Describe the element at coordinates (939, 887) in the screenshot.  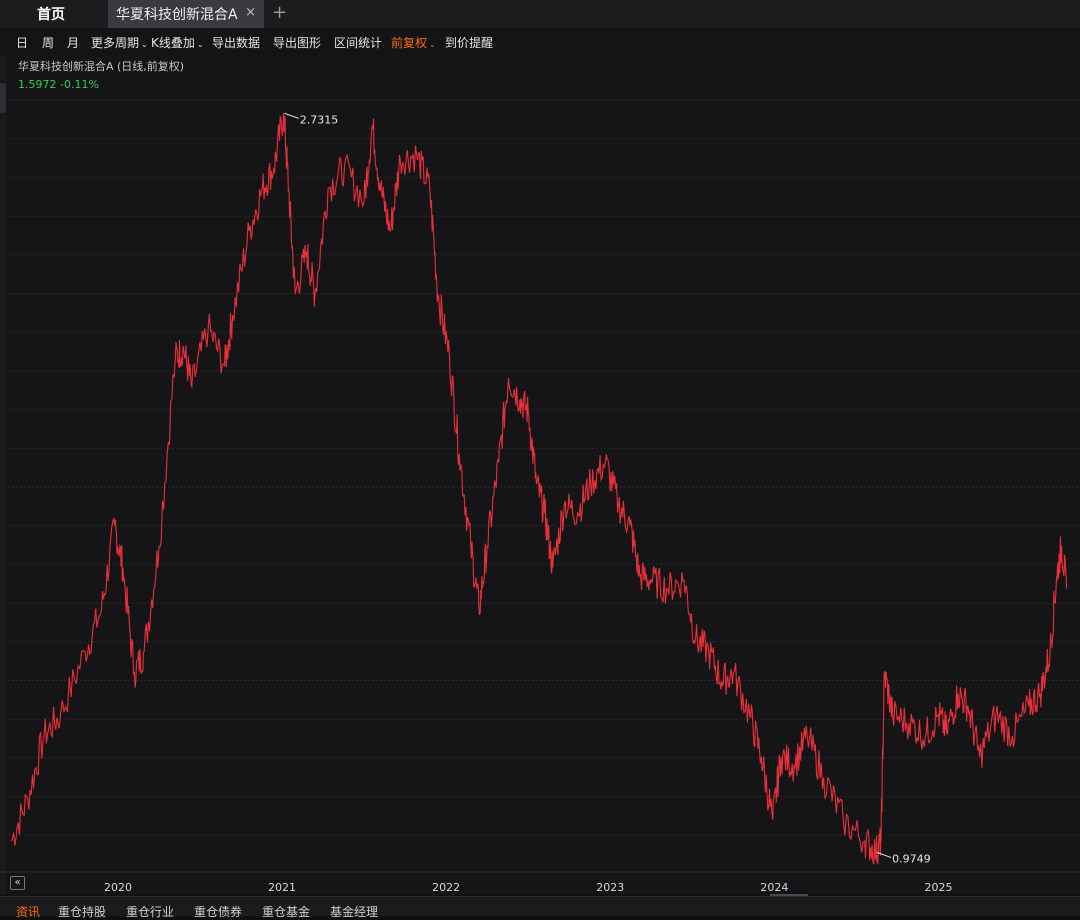
I see `x-tick-label: 2025` at that location.